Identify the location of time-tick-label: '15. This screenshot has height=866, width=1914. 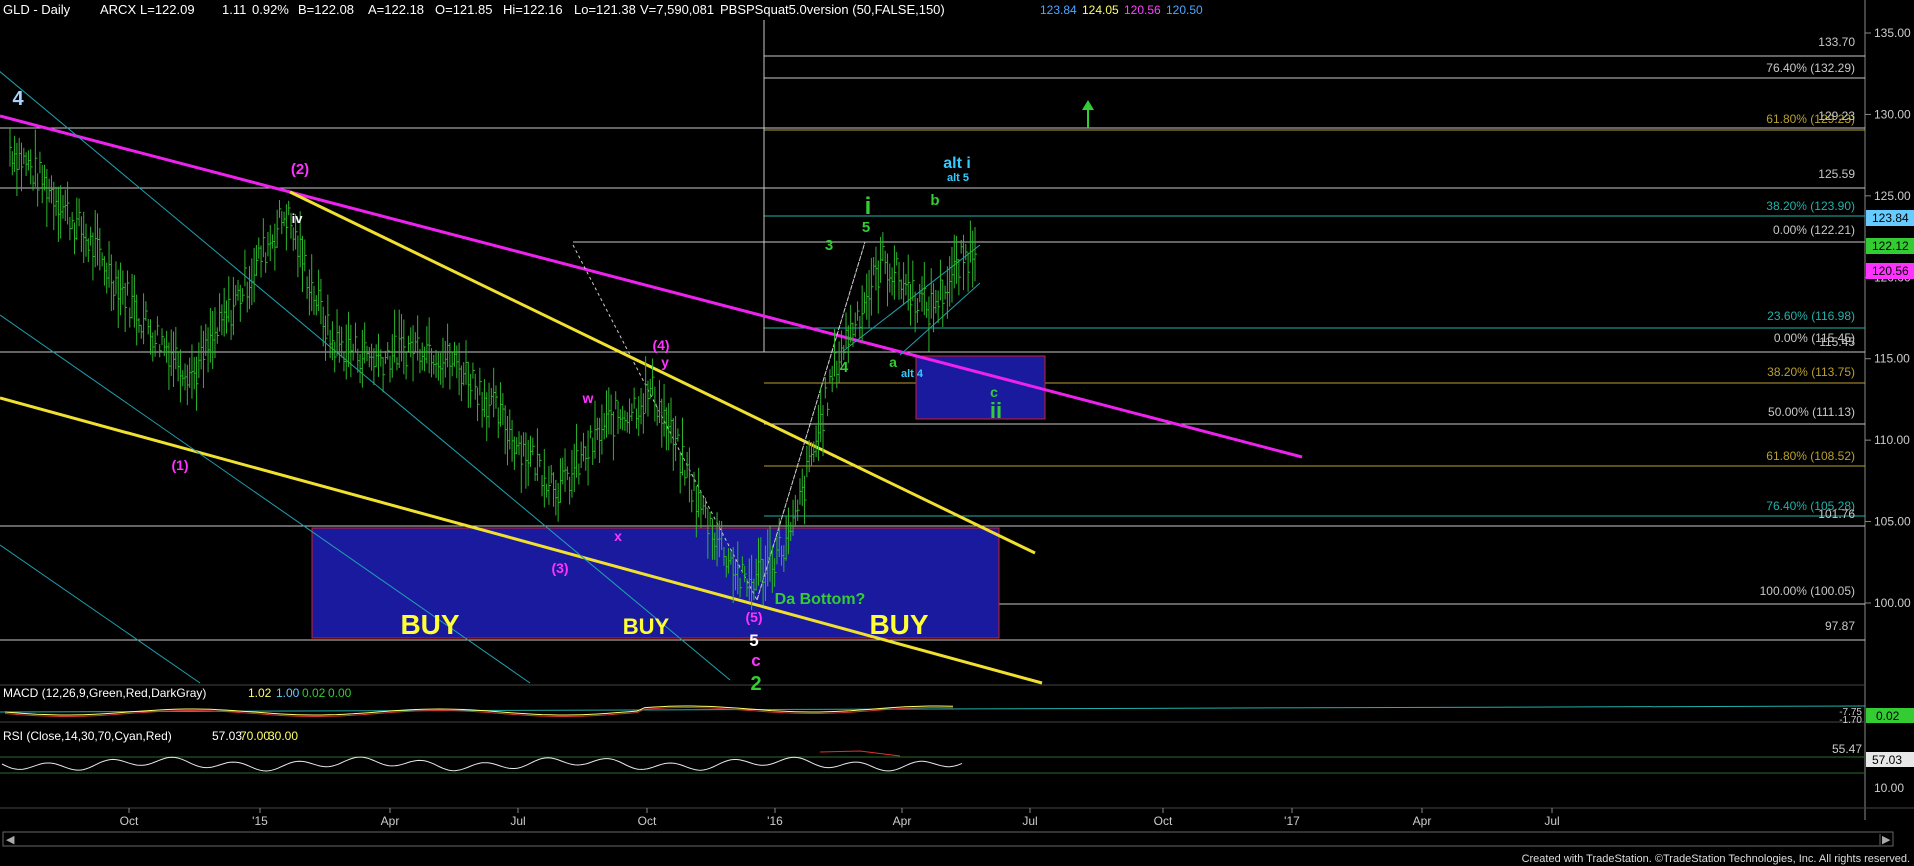
(260, 821).